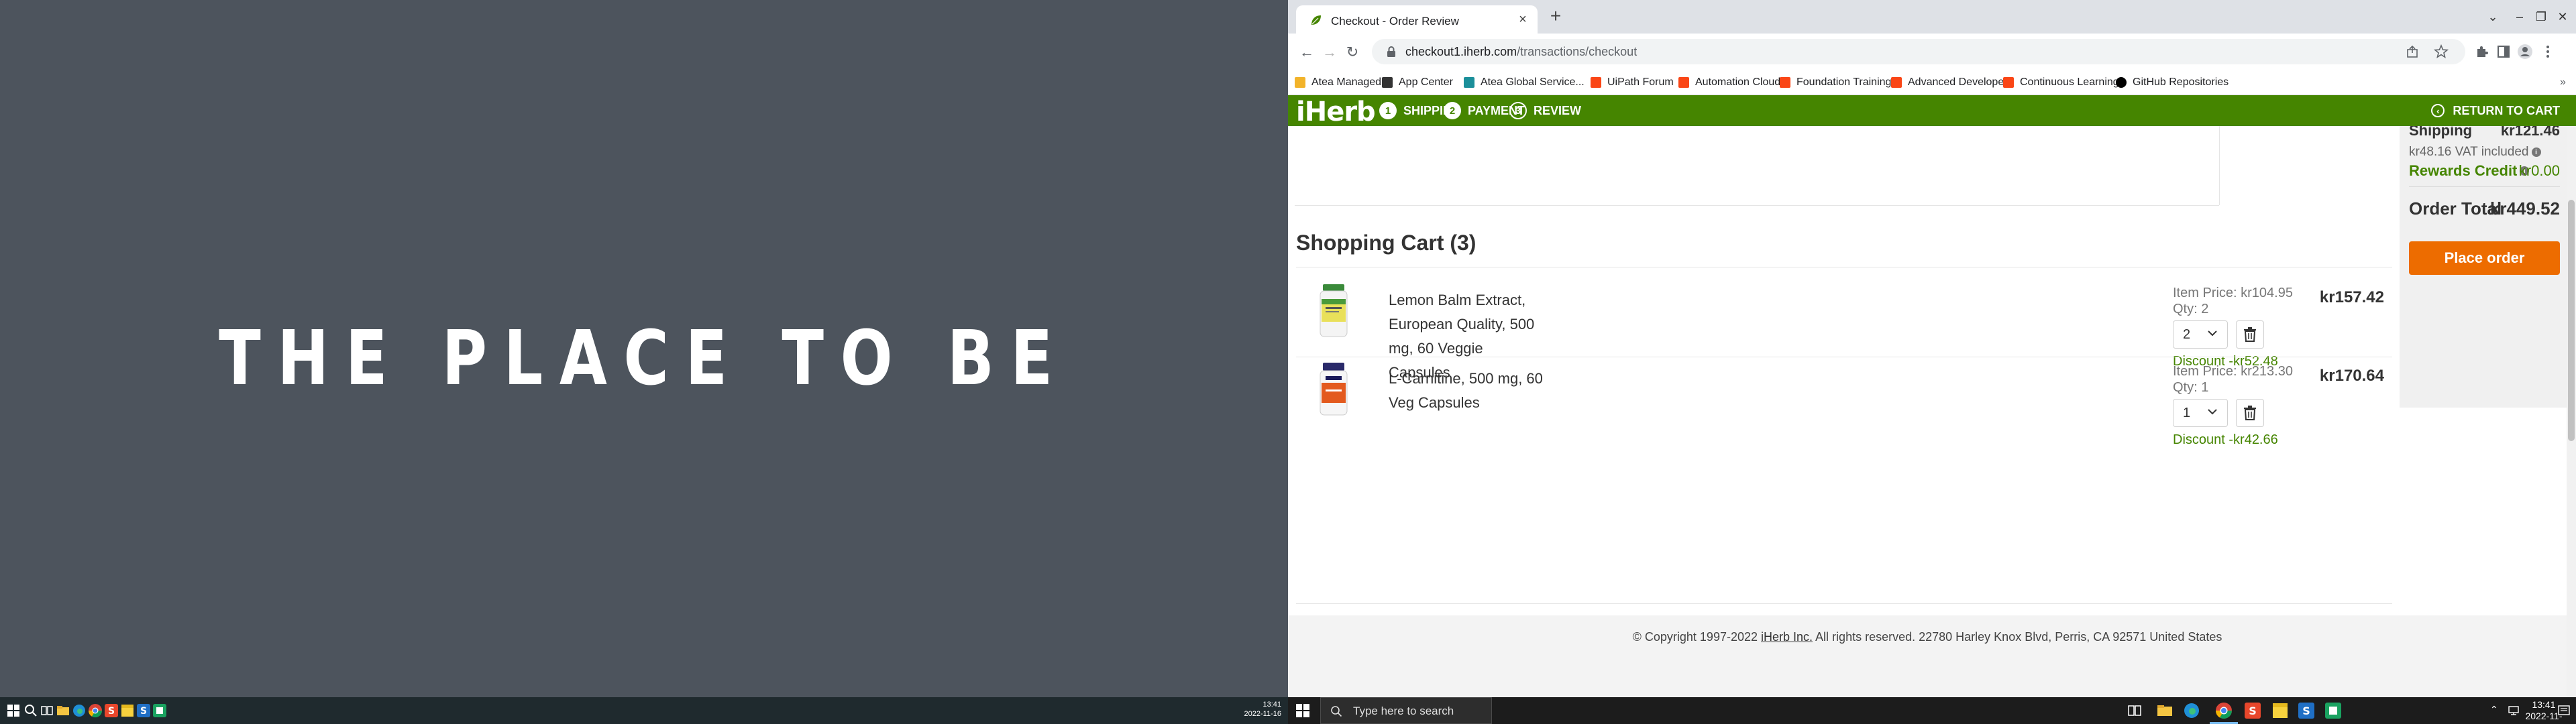 The height and width of the screenshot is (724, 2576). I want to click on reload-button: ↻, so click(1352, 52).